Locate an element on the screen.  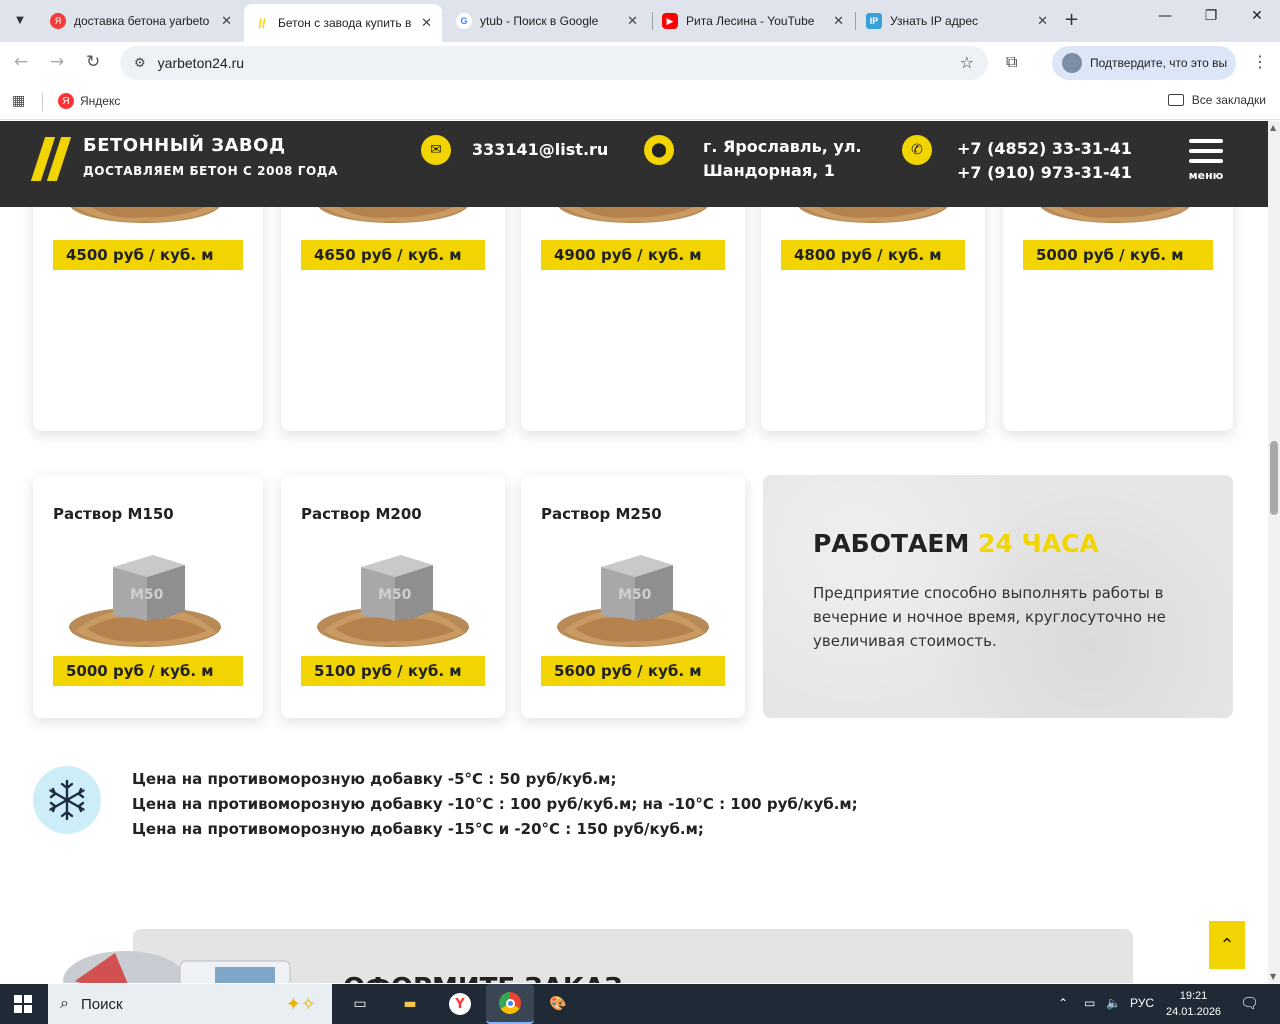
browser-tab-3: G ytub - Поиск в Google ✕ is located at coordinates (547, 21).